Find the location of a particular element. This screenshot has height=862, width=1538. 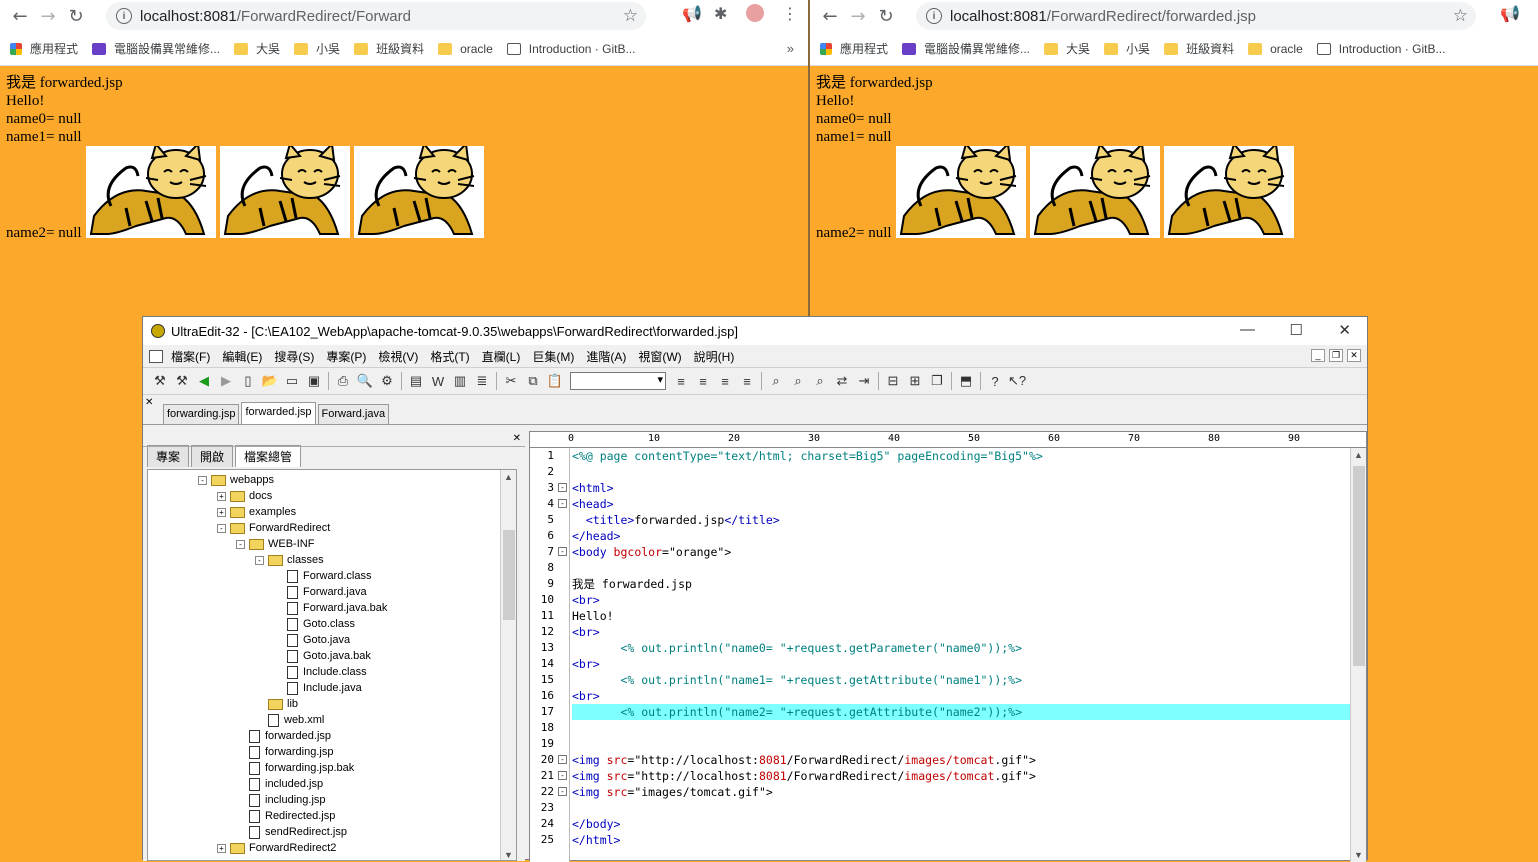

menu-column: 直欄(L) is located at coordinates (501, 356).